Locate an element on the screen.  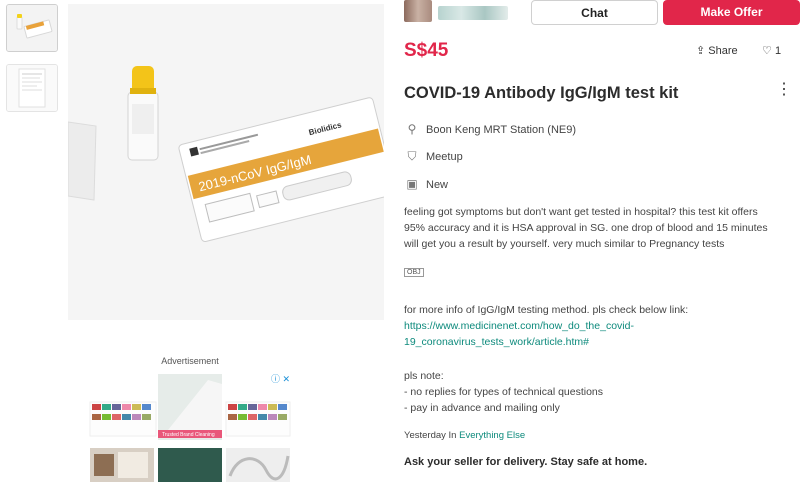
share-icon: ⇪ is located at coordinates (701, 51).